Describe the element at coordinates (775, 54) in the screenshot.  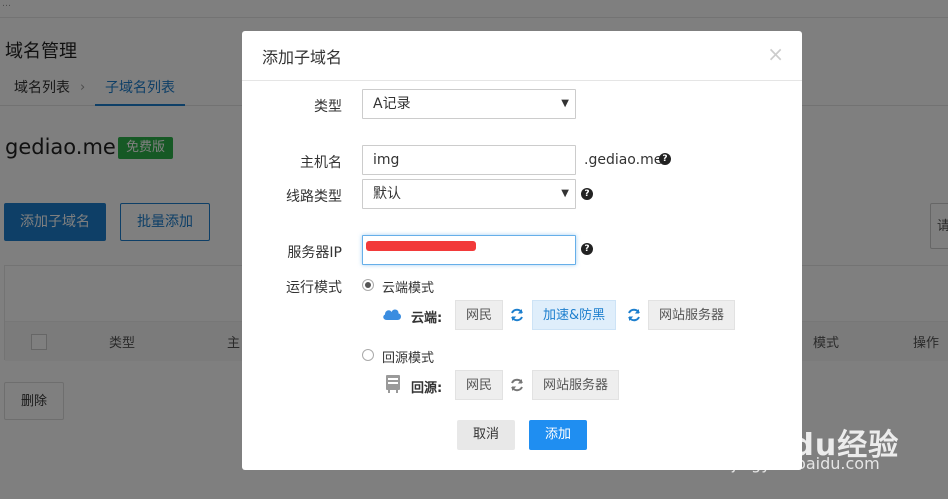
I see `close-icon: ×` at that location.